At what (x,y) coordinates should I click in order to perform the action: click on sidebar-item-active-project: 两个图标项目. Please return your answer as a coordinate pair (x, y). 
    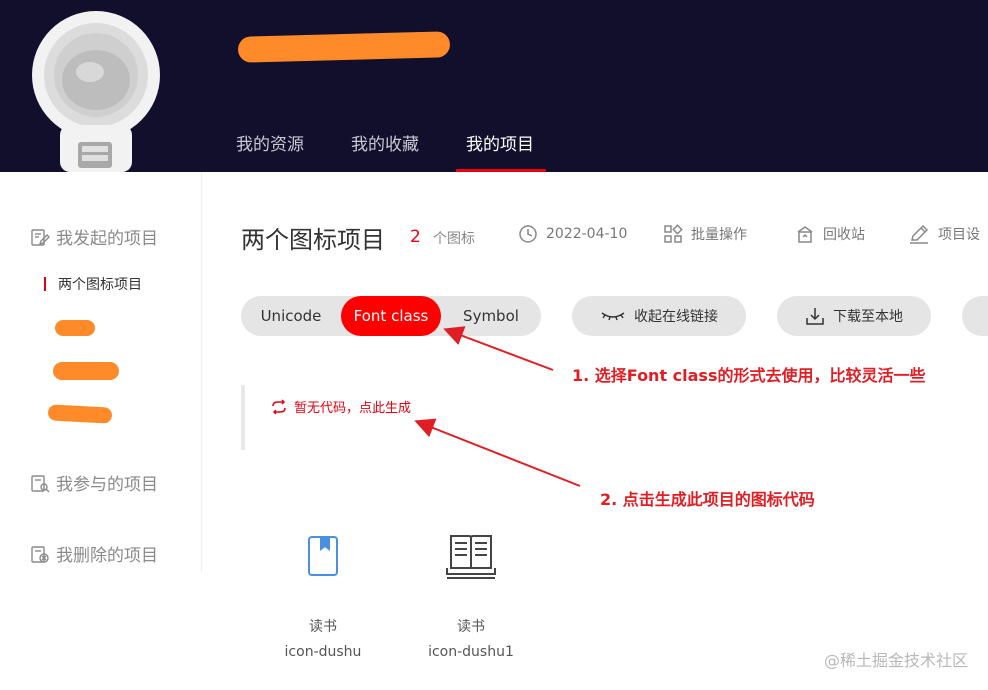
    Looking at the image, I should click on (93, 284).